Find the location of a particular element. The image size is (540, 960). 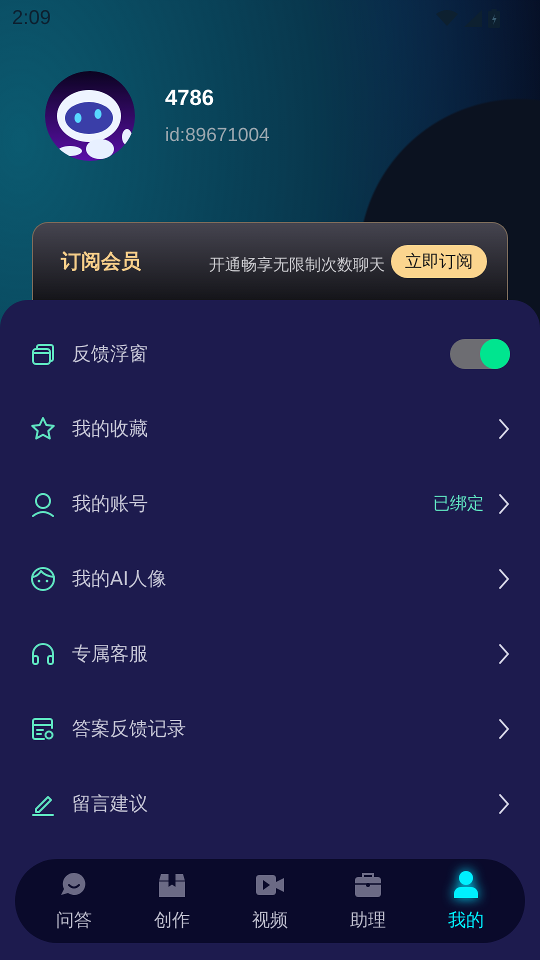

menu-label: 答案反馈记录 is located at coordinates (129, 729).